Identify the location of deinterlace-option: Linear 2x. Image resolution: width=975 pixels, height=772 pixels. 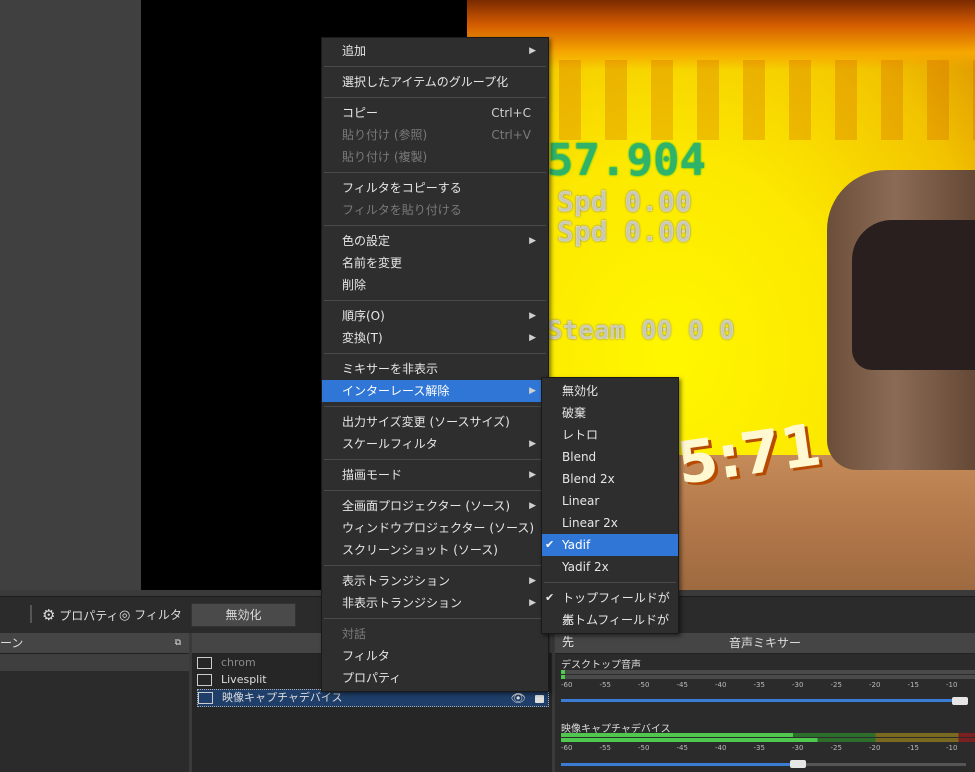
(610, 523).